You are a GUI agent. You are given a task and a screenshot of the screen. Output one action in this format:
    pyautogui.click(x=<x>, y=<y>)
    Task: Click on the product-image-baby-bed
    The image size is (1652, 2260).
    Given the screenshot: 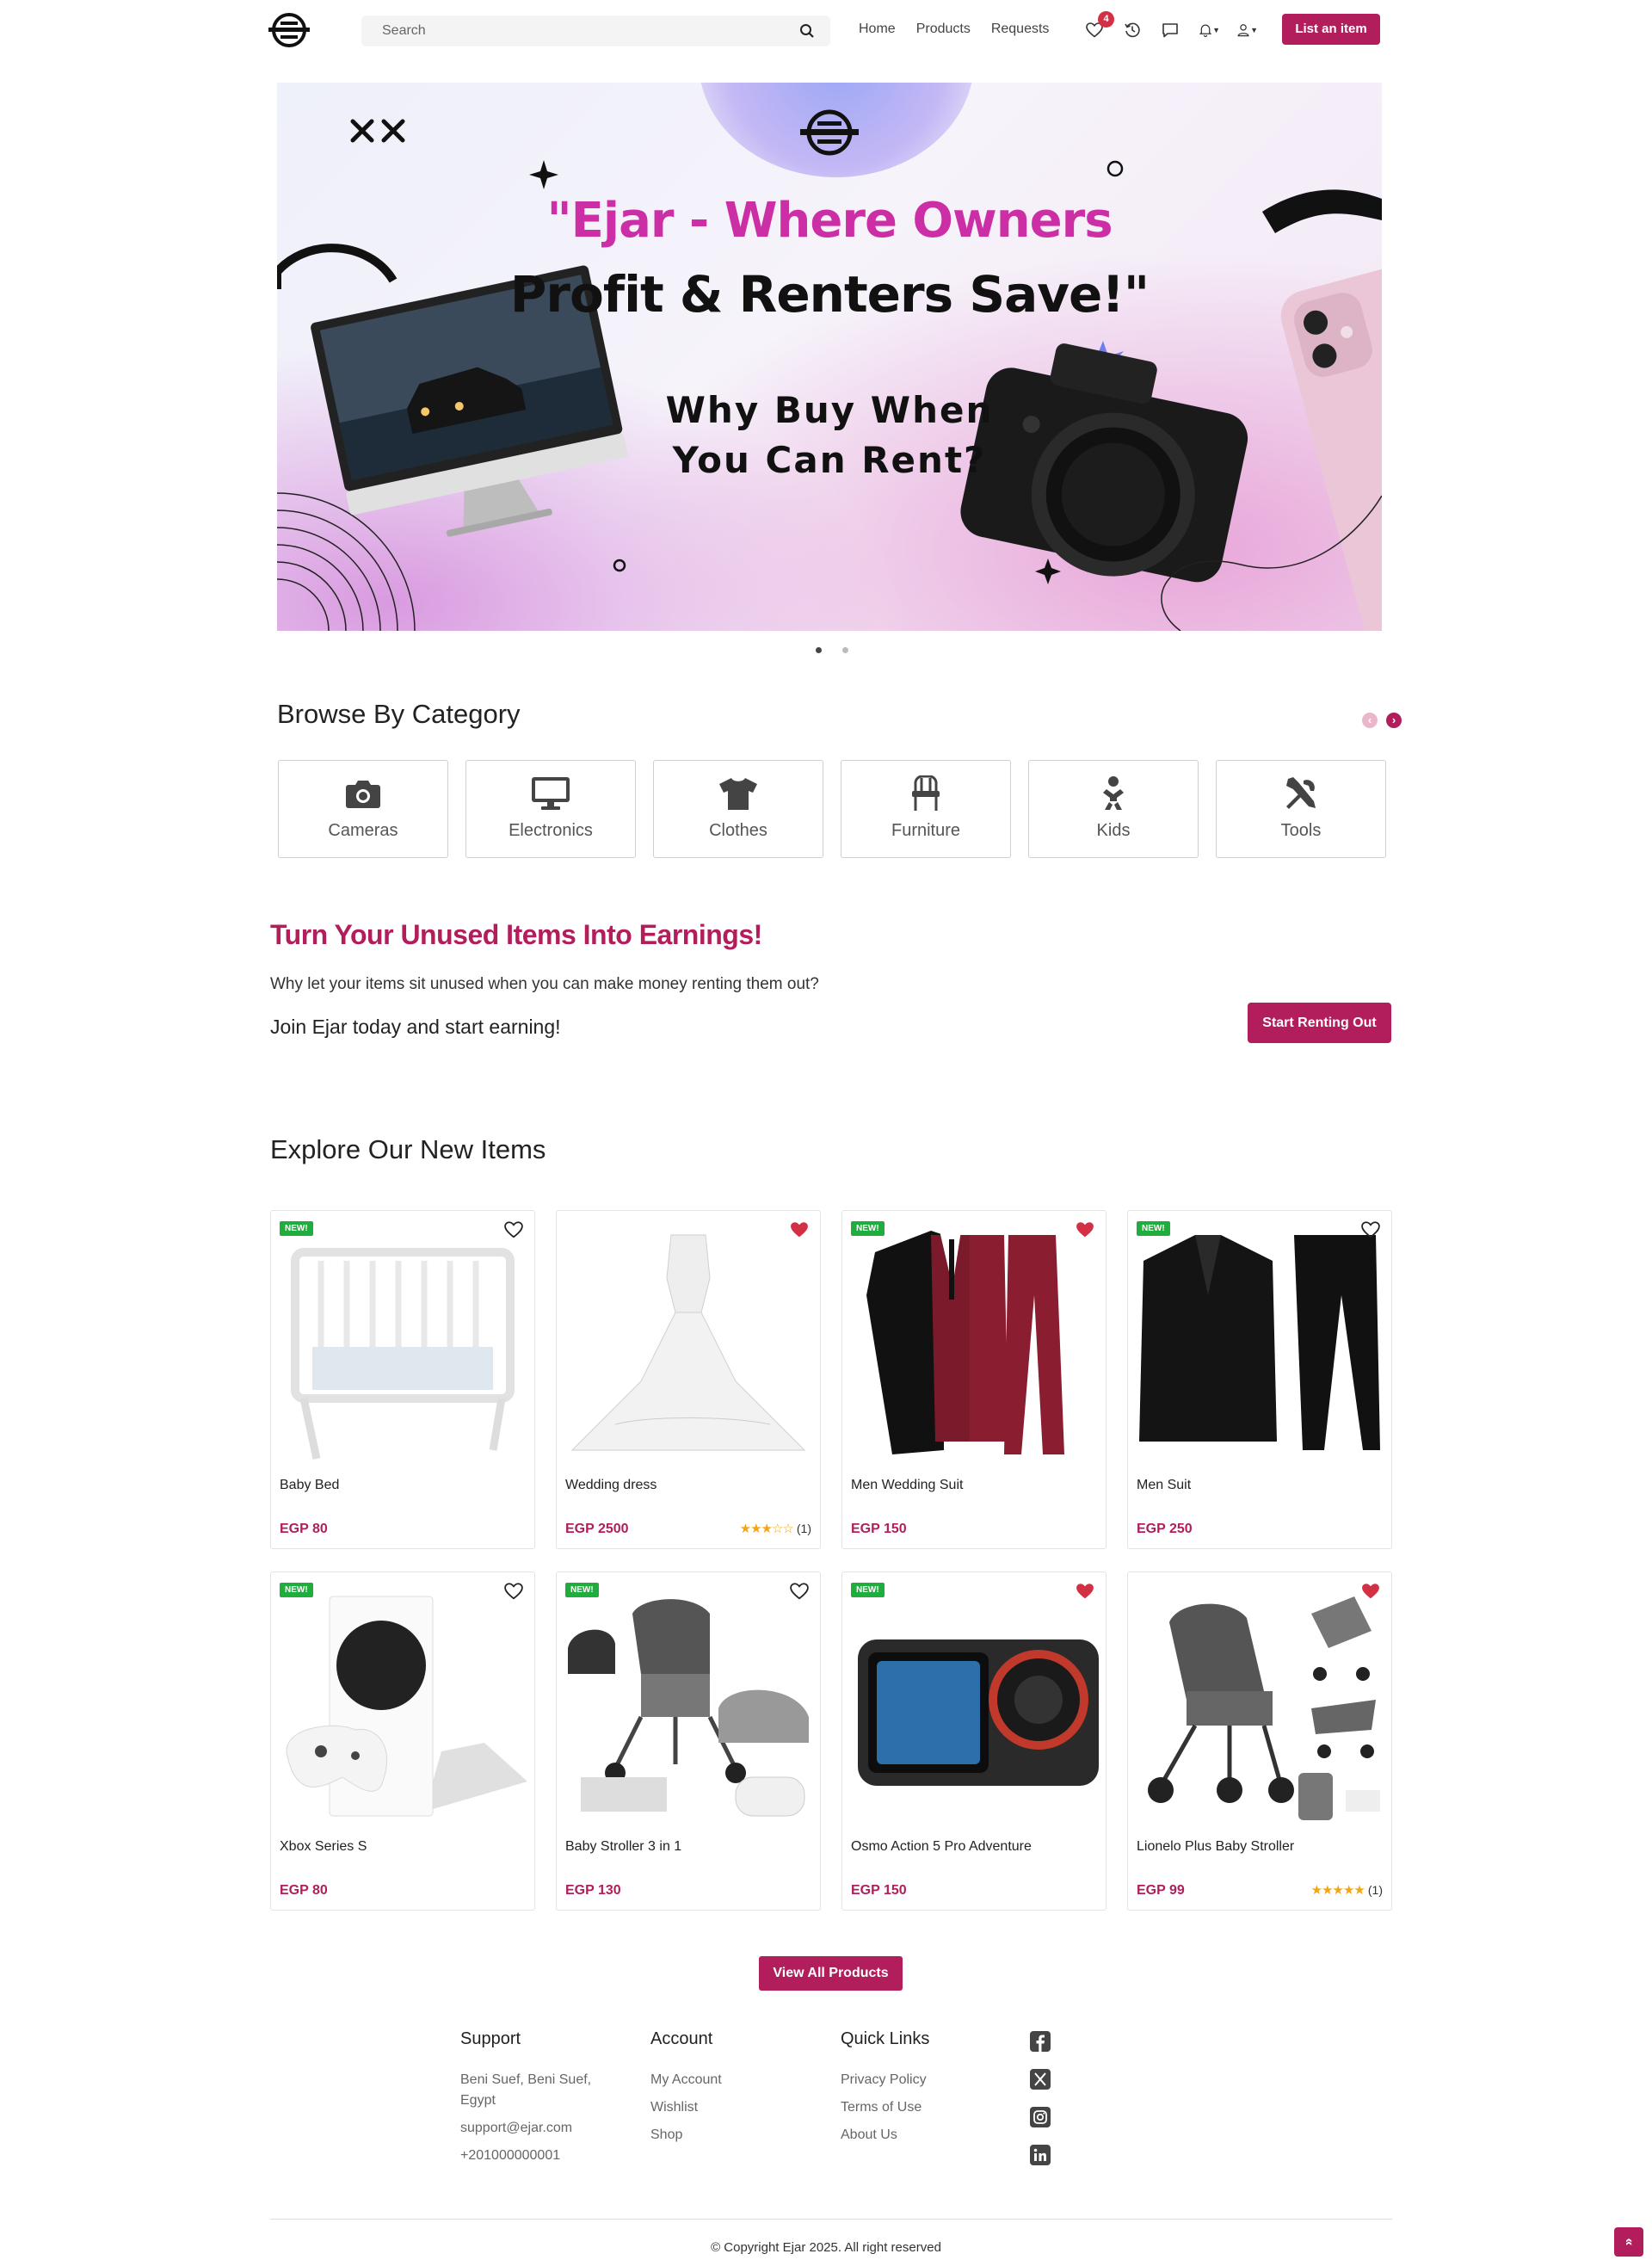 What is the action you would take?
    pyautogui.click(x=402, y=1342)
    